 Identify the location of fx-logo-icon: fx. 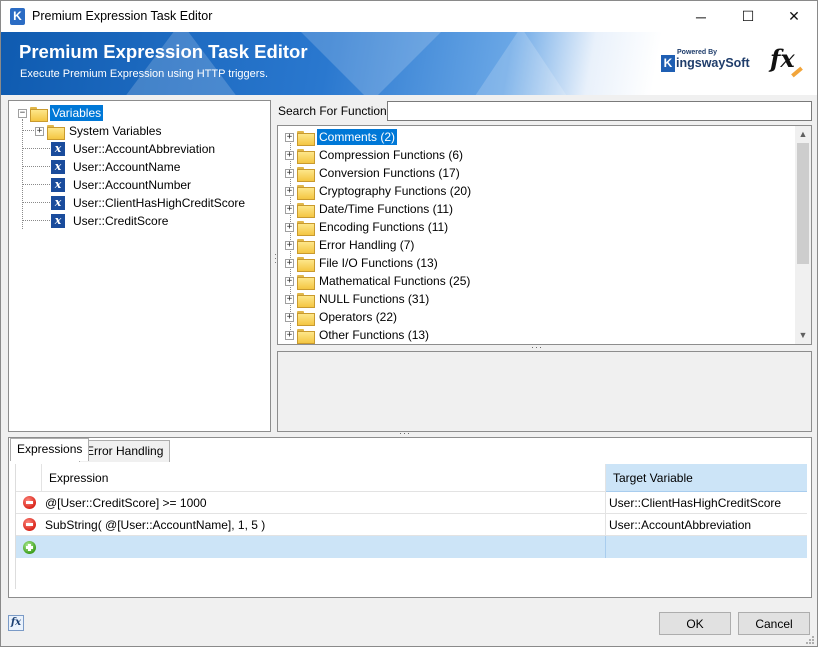
(782, 58).